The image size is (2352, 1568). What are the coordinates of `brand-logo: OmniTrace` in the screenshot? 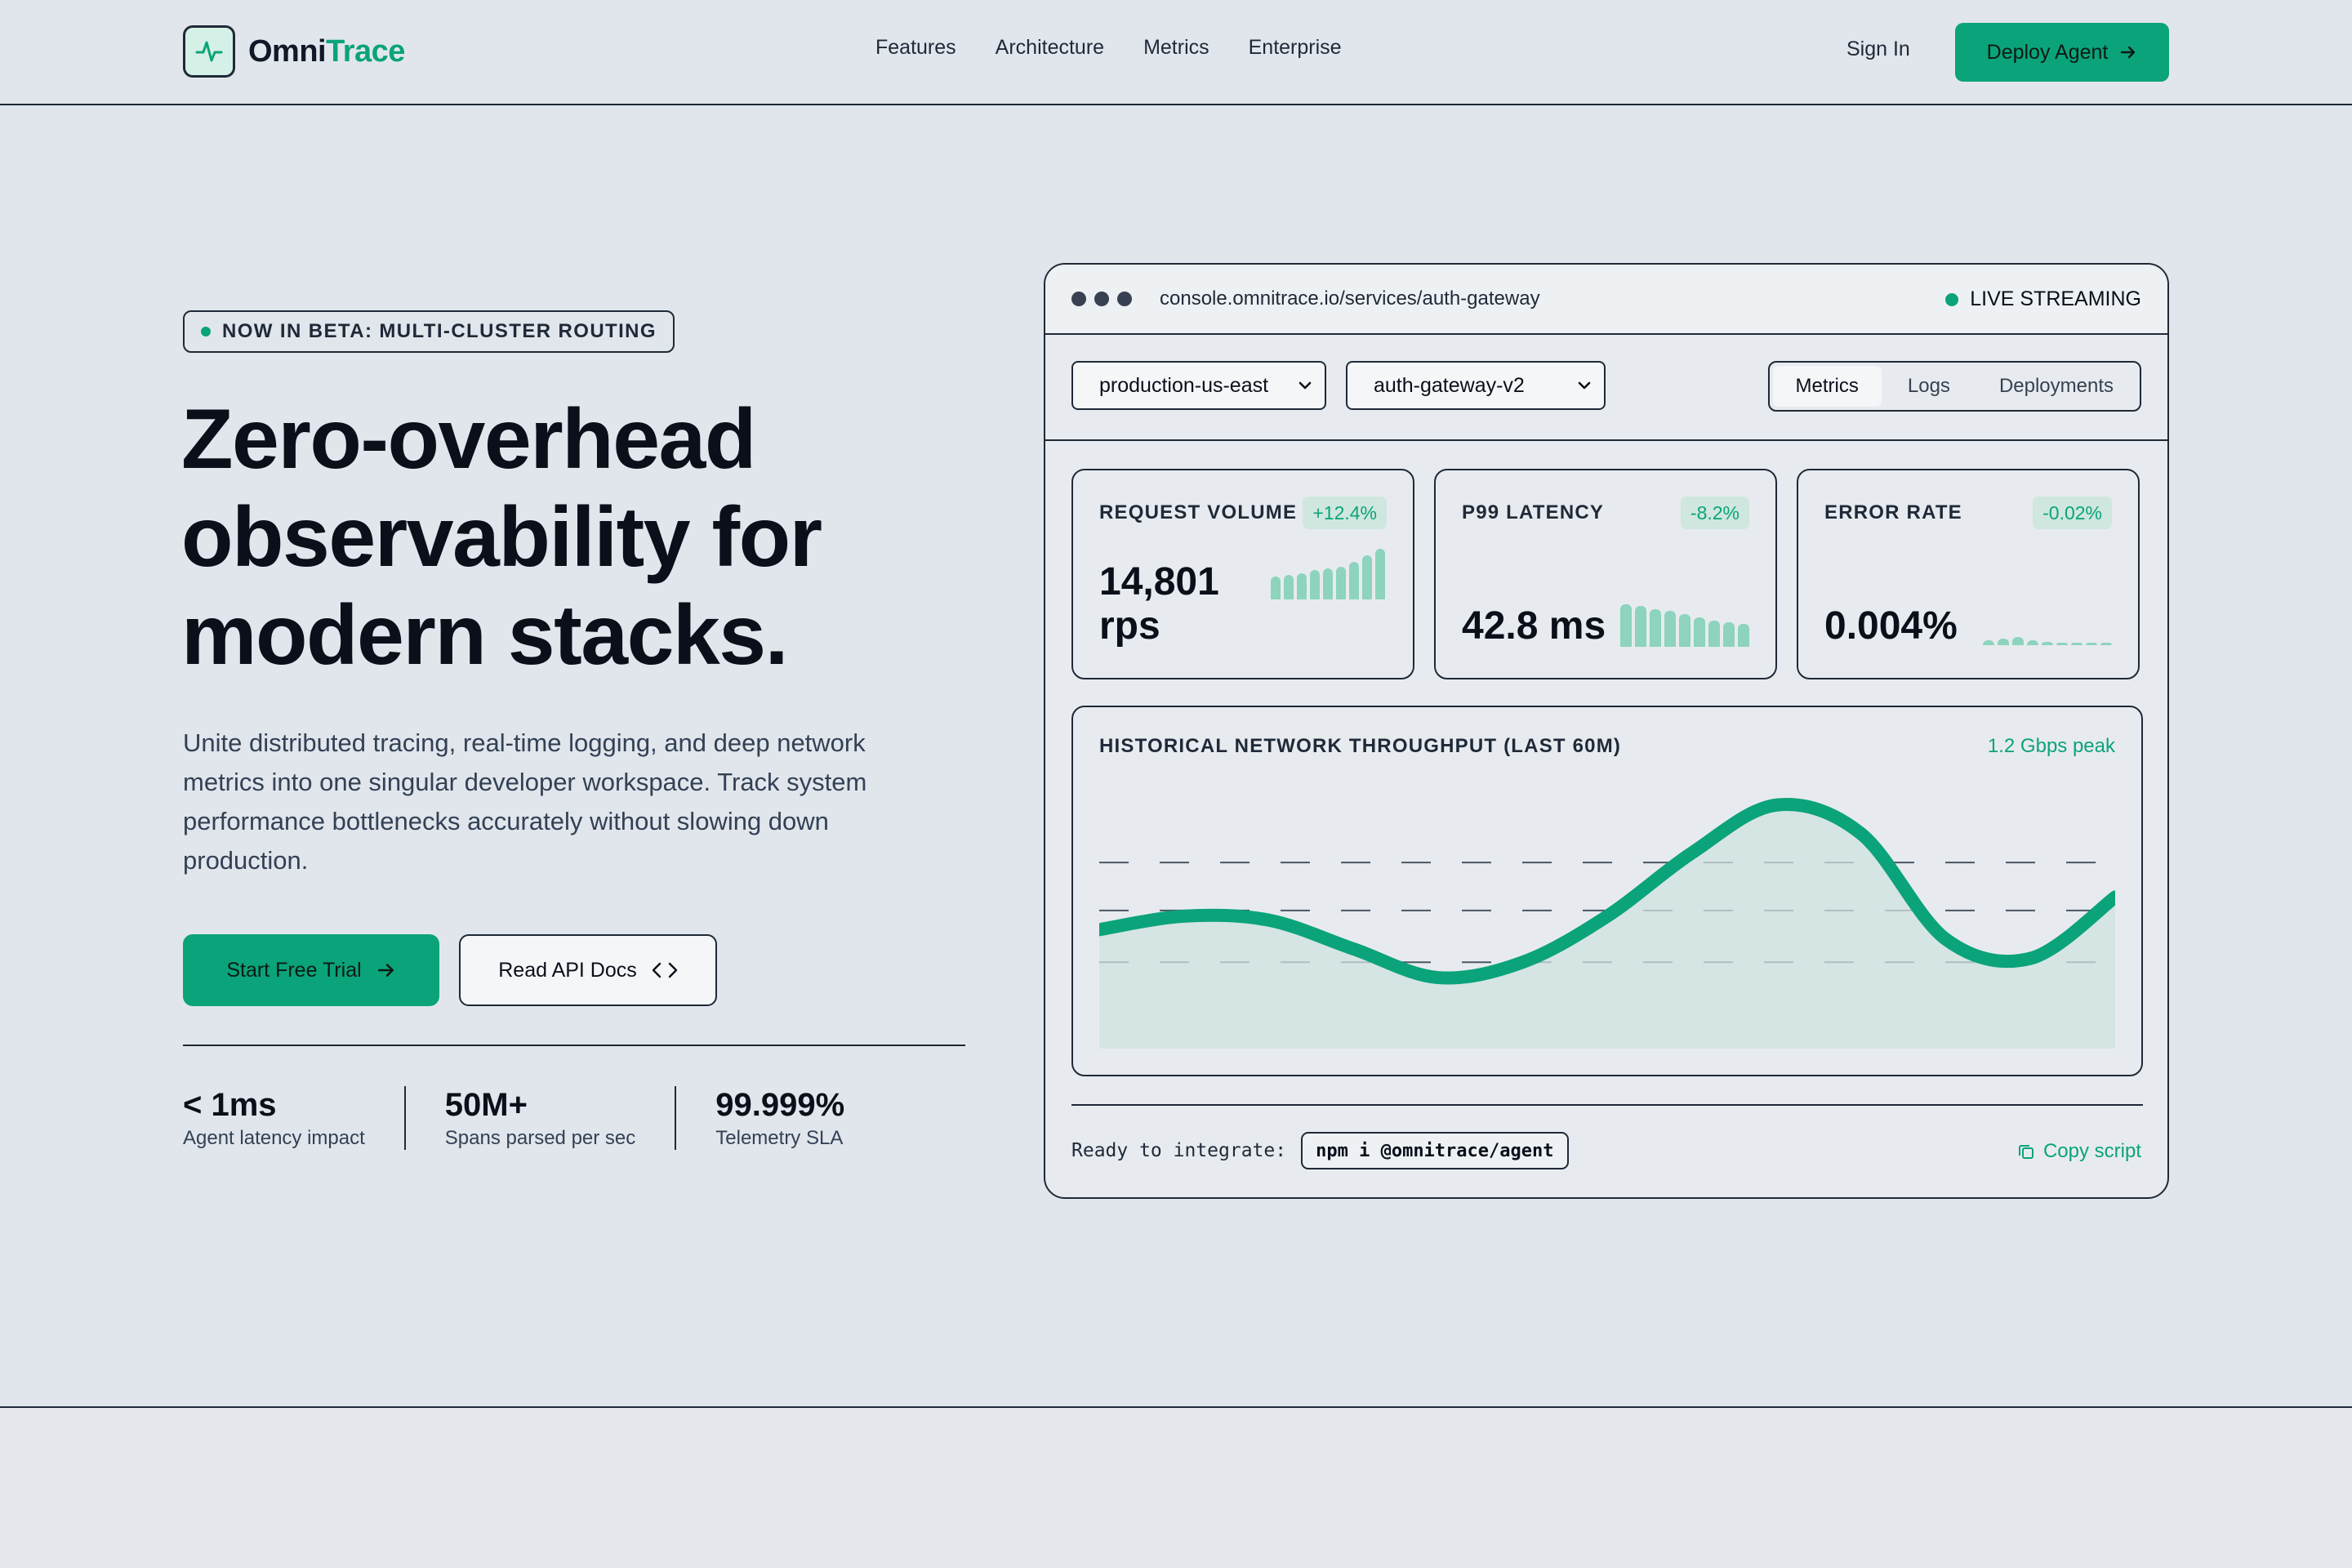 It's located at (294, 51).